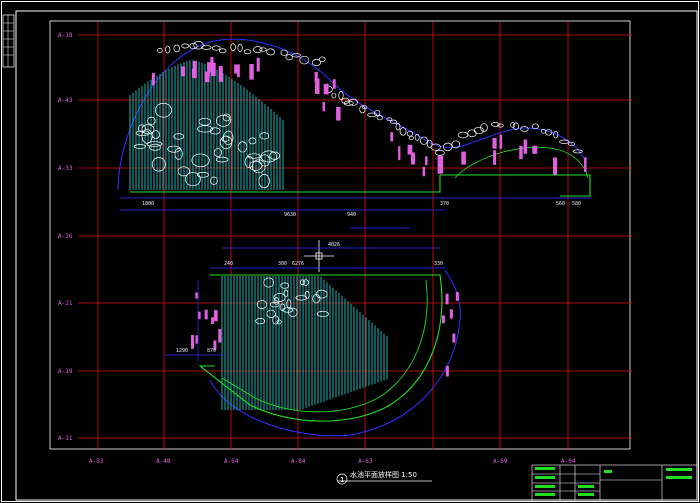  I want to click on drawing-title: 水池平面放样图 1:50, so click(383, 474).